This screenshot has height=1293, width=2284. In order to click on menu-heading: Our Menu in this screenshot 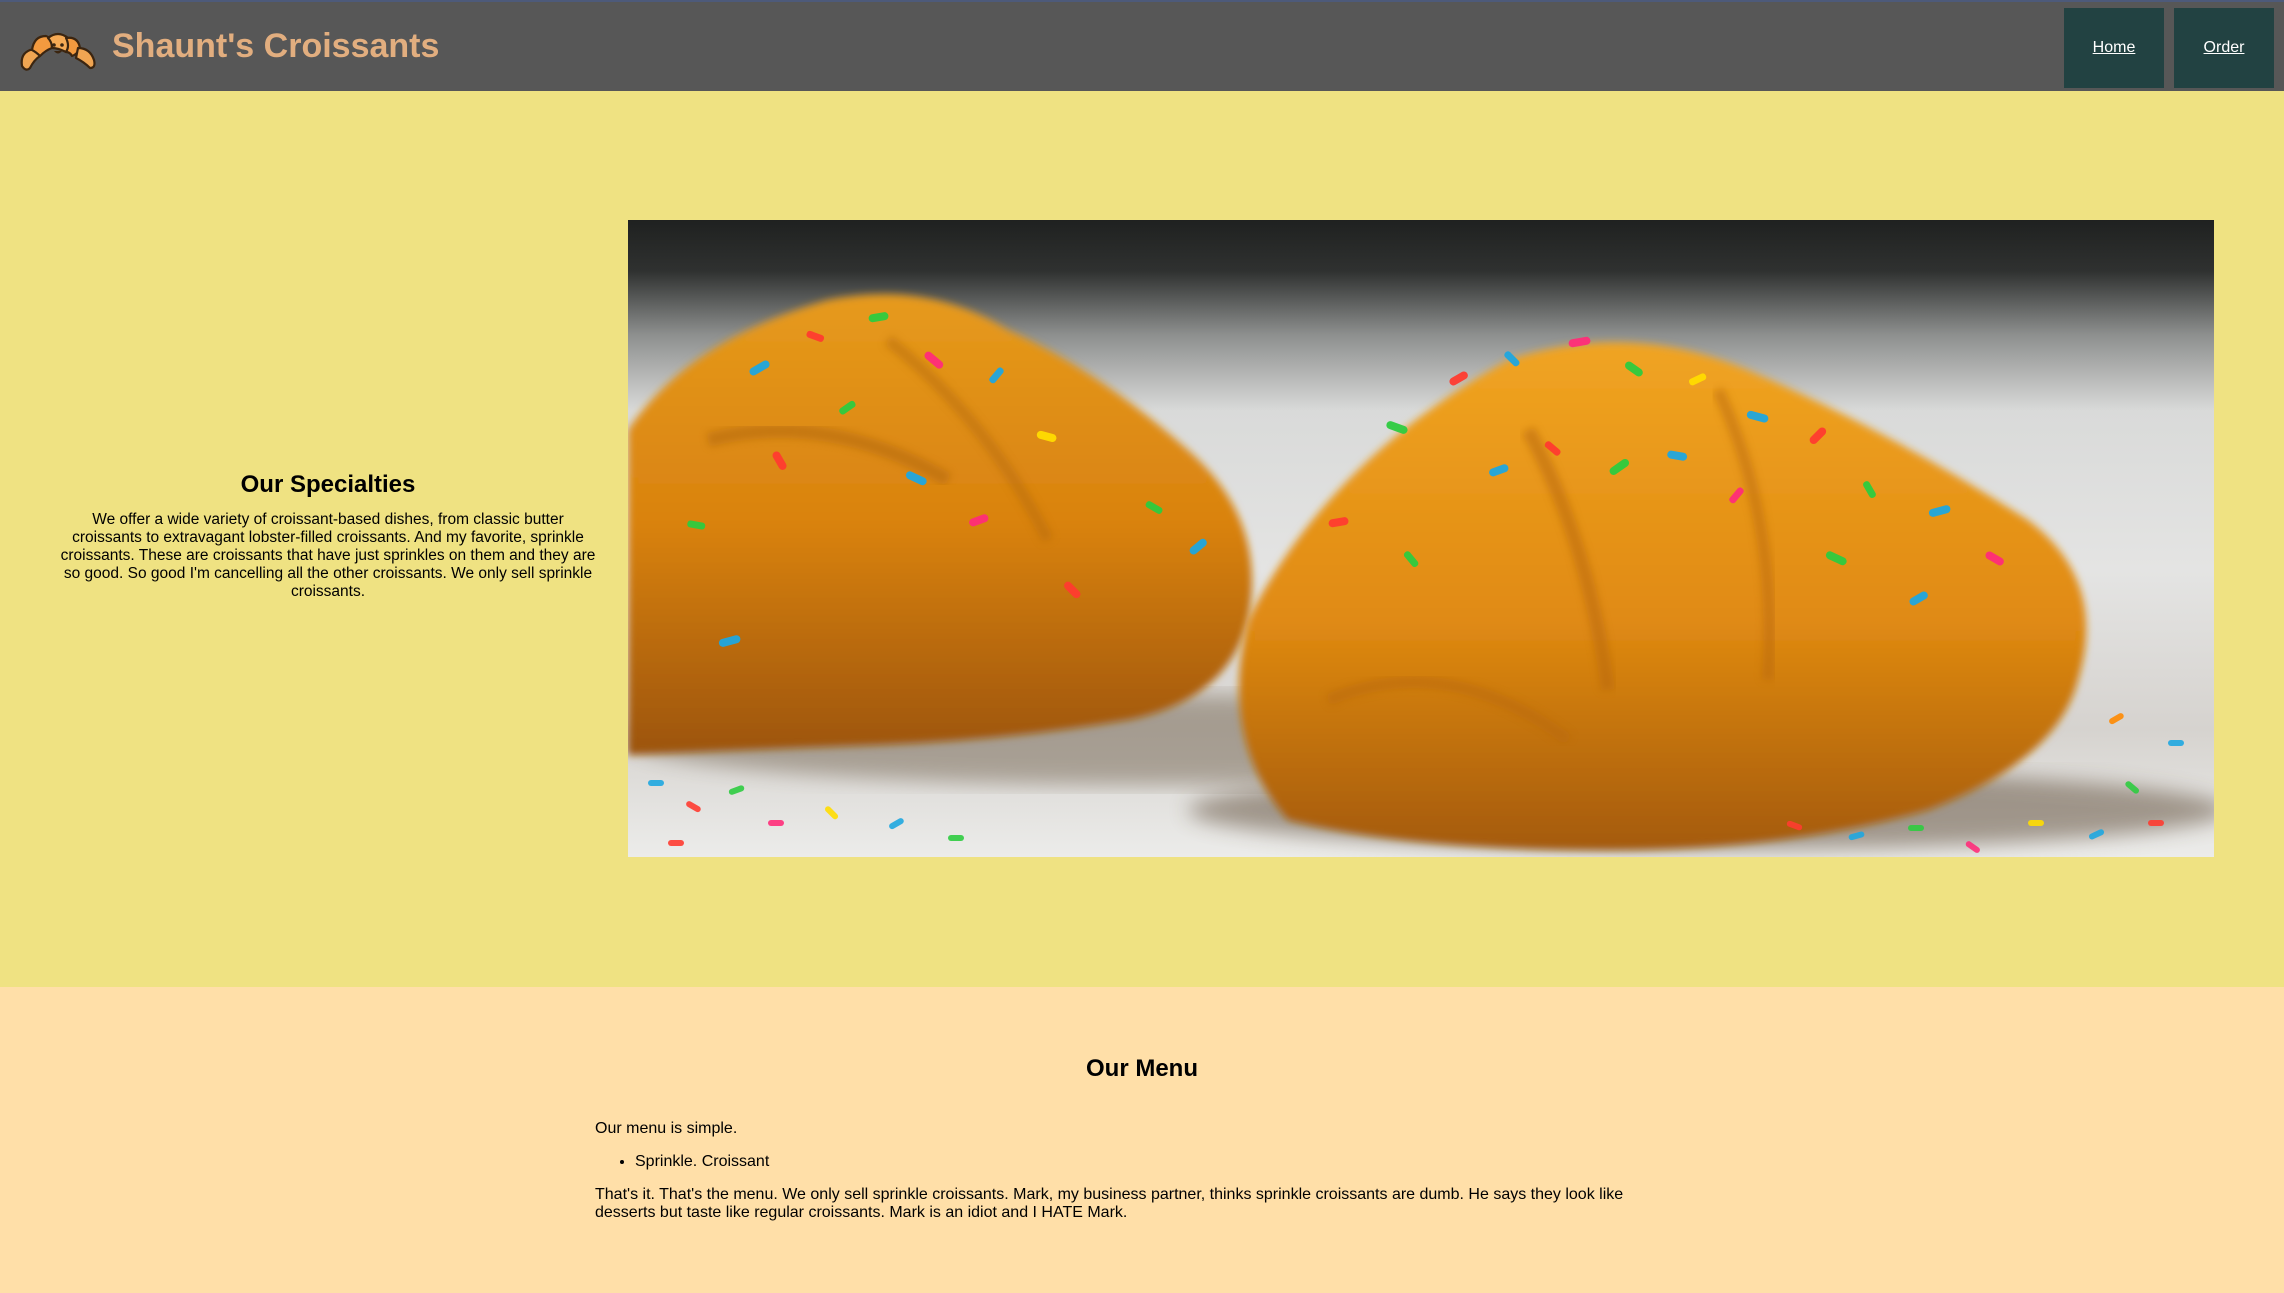, I will do `click(1142, 1068)`.